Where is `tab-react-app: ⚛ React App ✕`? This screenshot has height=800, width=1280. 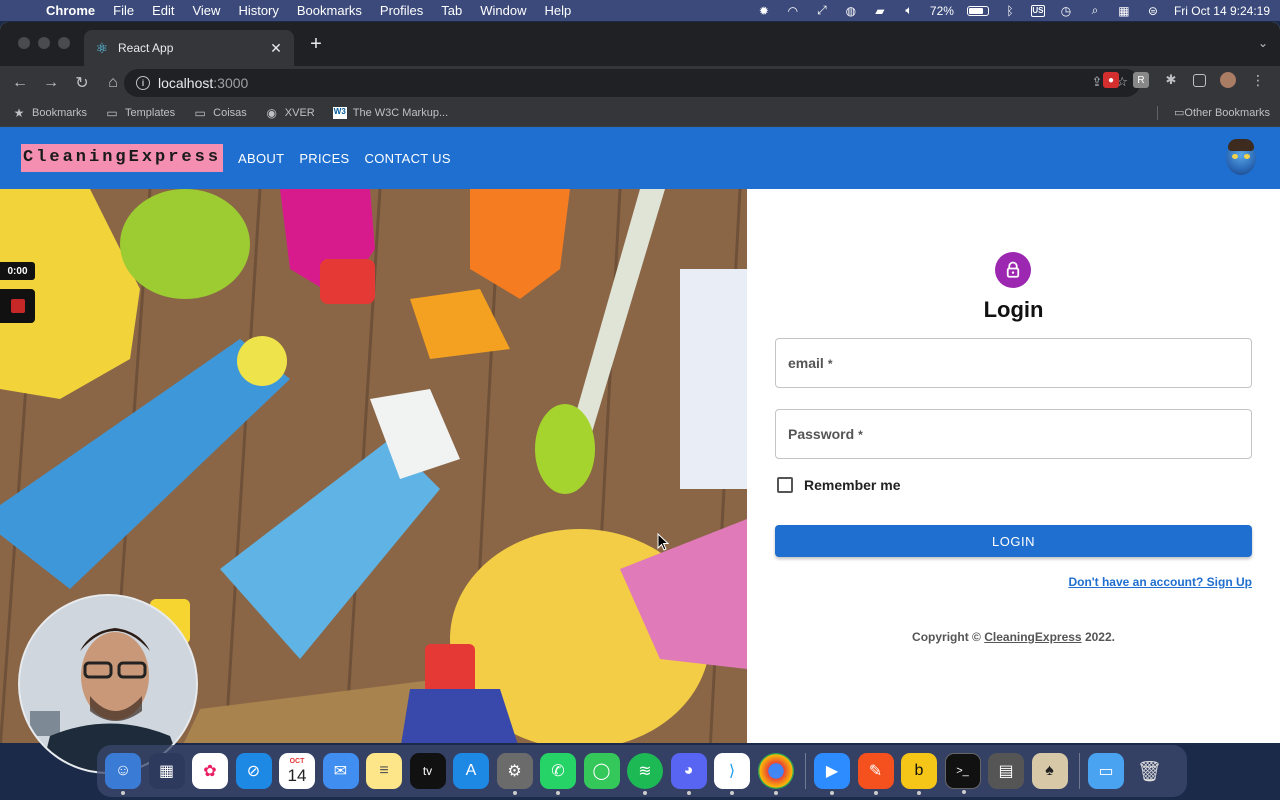 tab-react-app: ⚛ React App ✕ is located at coordinates (189, 48).